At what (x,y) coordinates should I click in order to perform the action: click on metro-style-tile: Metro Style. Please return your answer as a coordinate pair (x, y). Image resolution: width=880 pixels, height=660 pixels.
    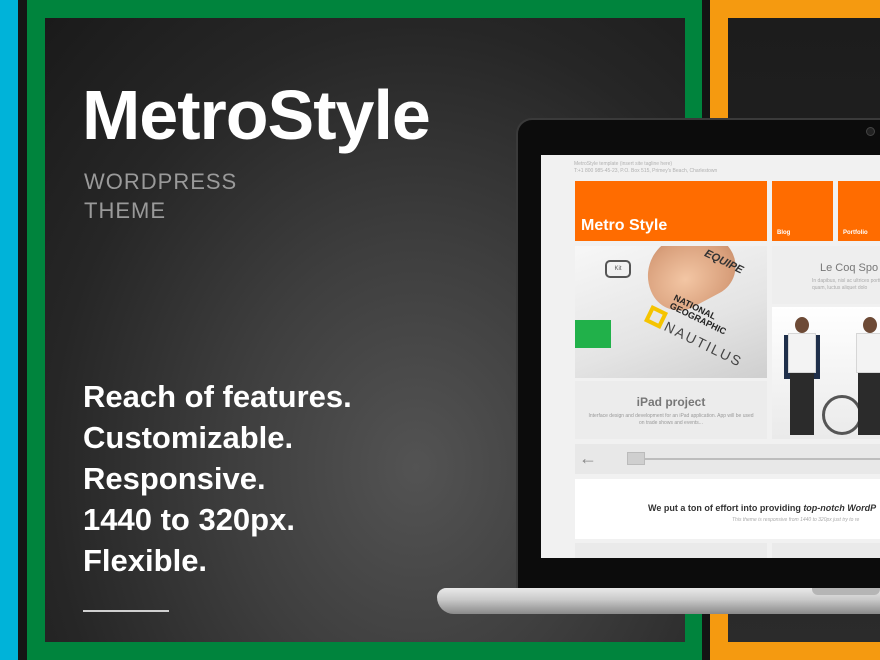
    Looking at the image, I should click on (671, 211).